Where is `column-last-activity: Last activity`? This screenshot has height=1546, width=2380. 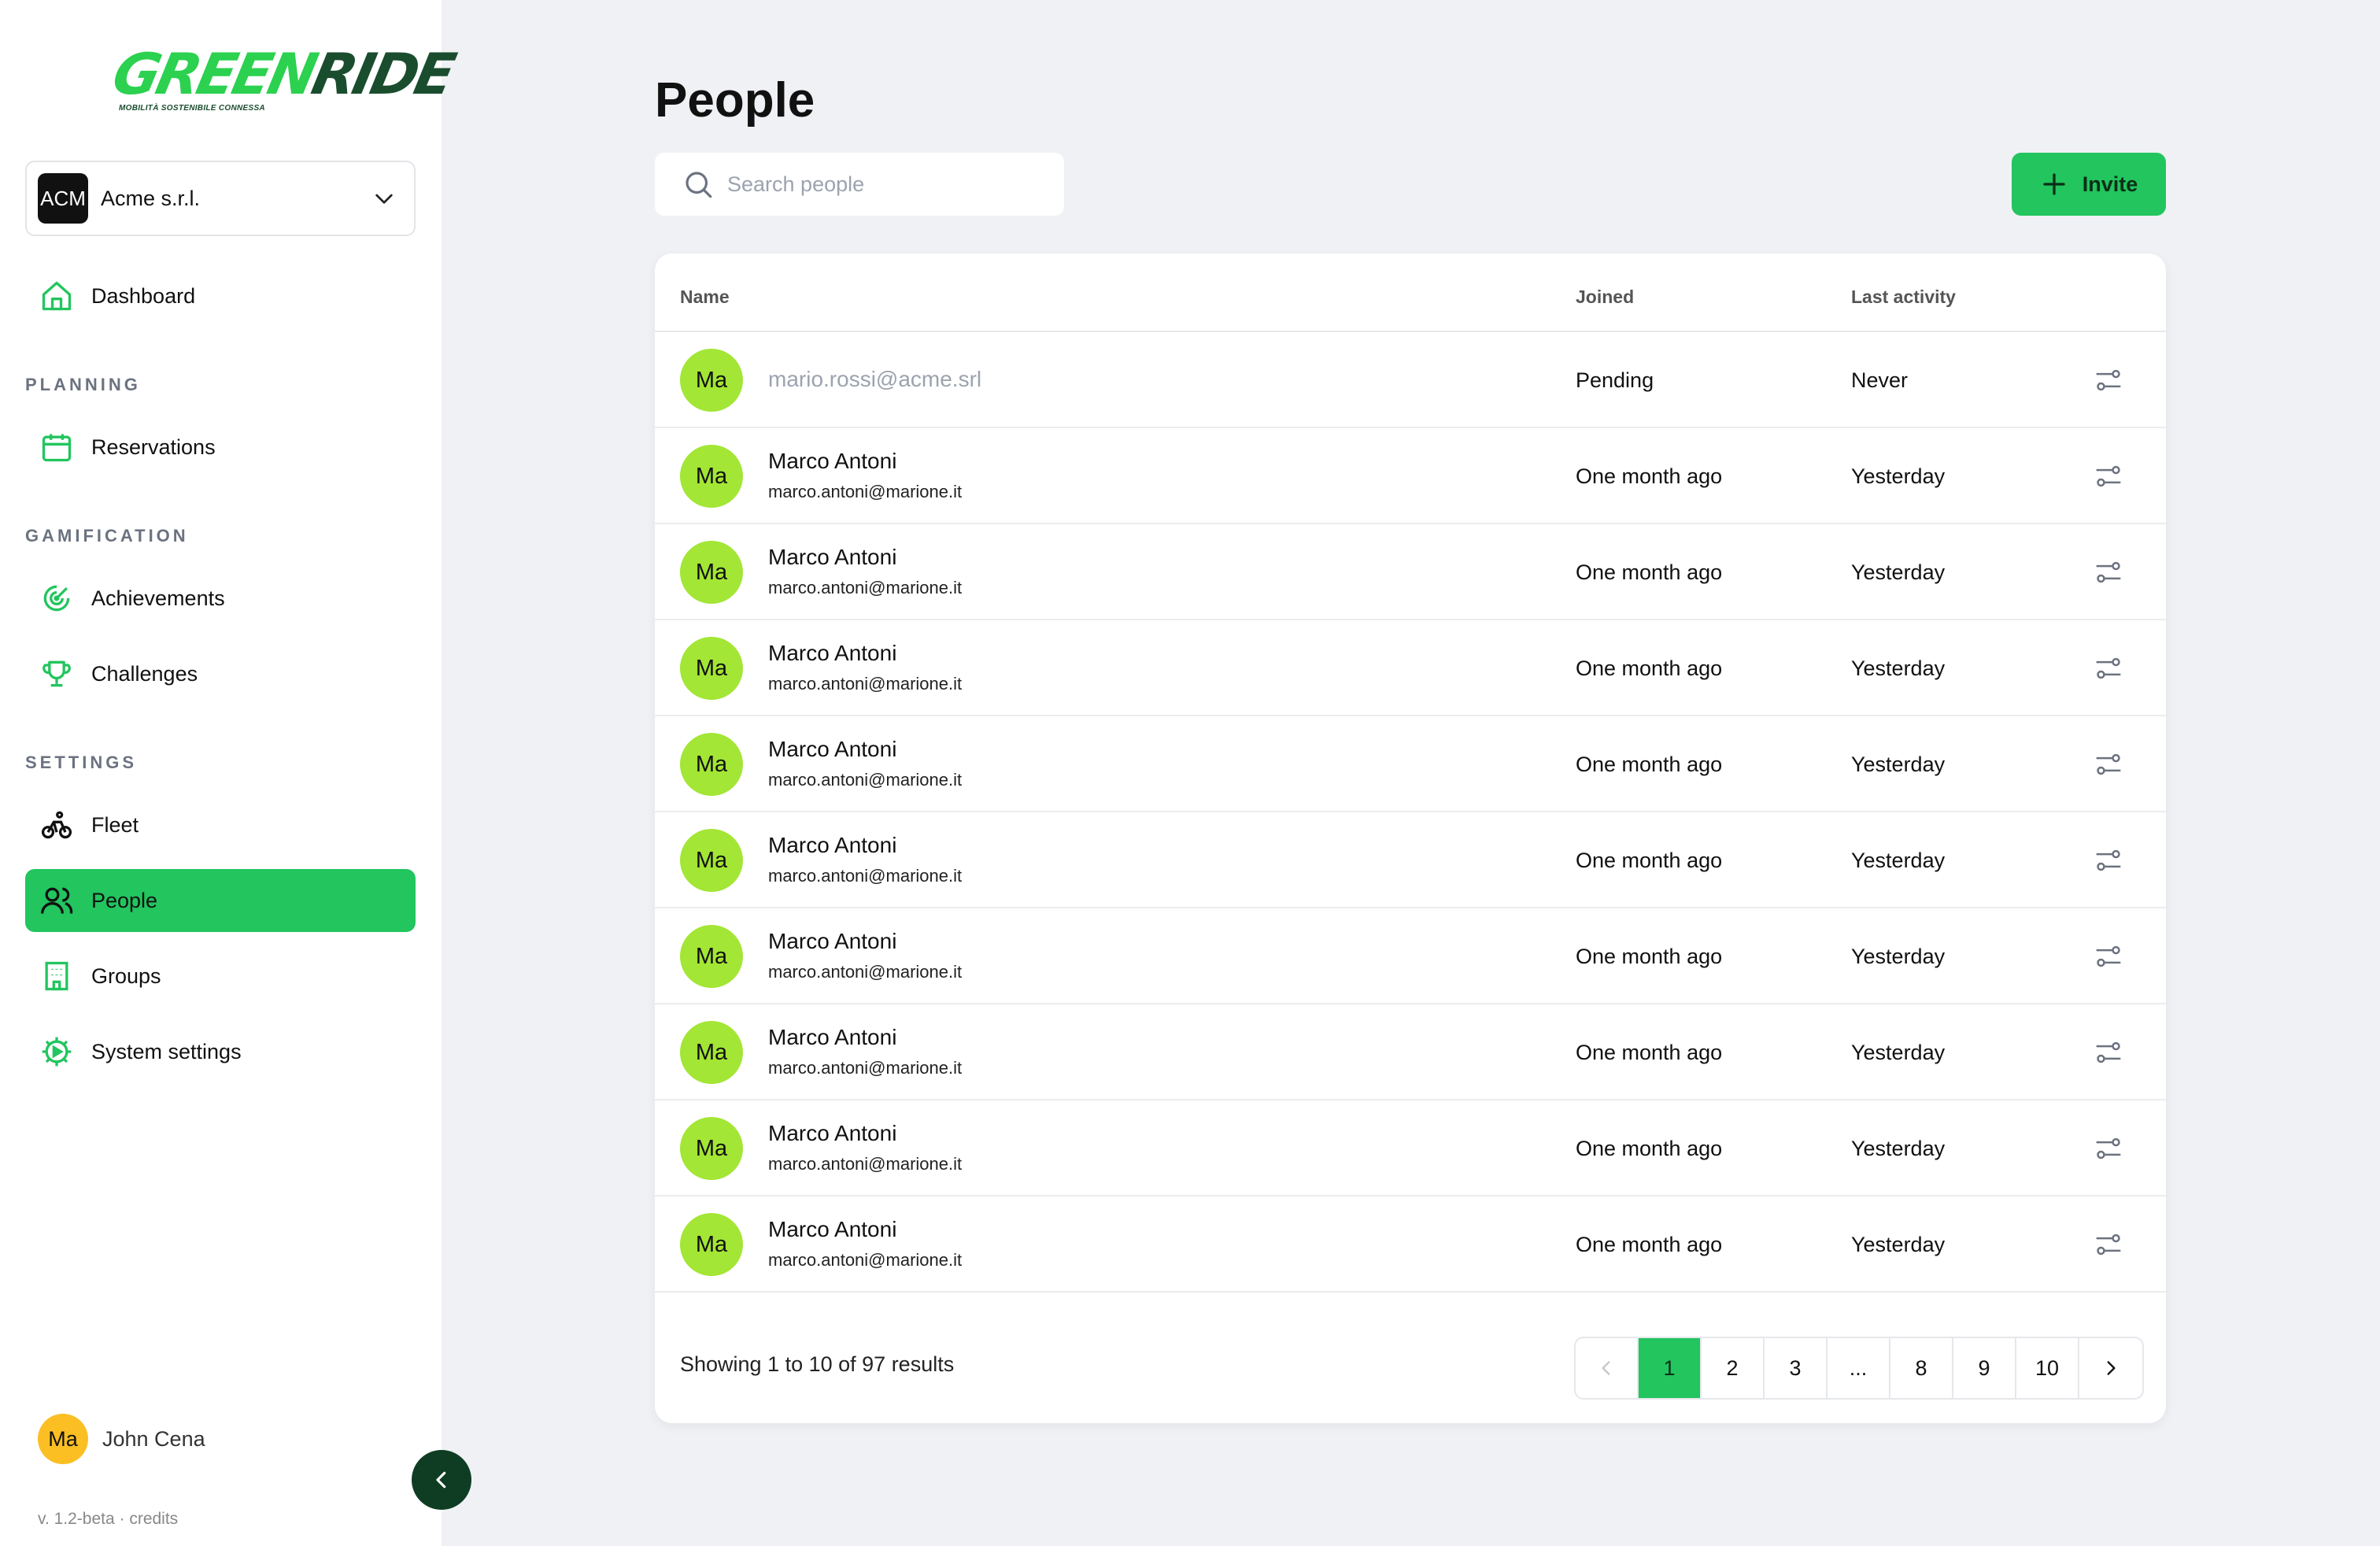
column-last-activity: Last activity is located at coordinates (1903, 297).